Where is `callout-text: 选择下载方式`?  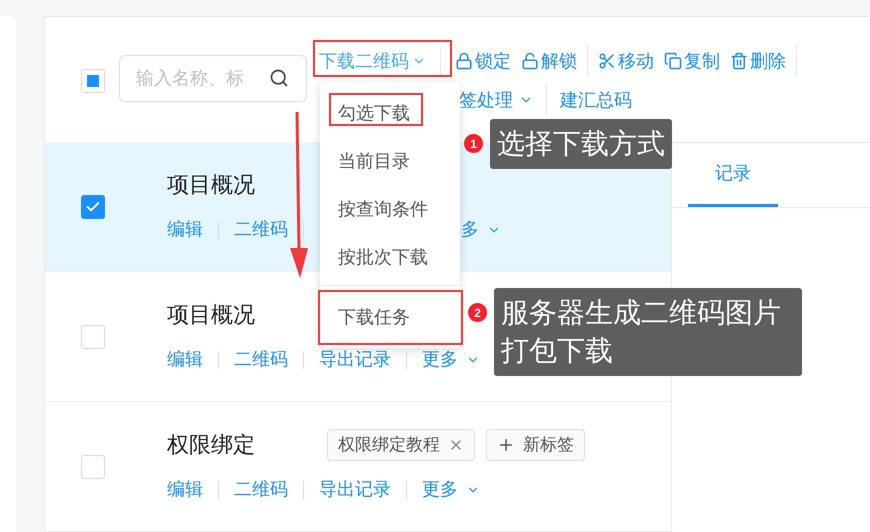
callout-text: 选择下载方式 is located at coordinates (581, 144).